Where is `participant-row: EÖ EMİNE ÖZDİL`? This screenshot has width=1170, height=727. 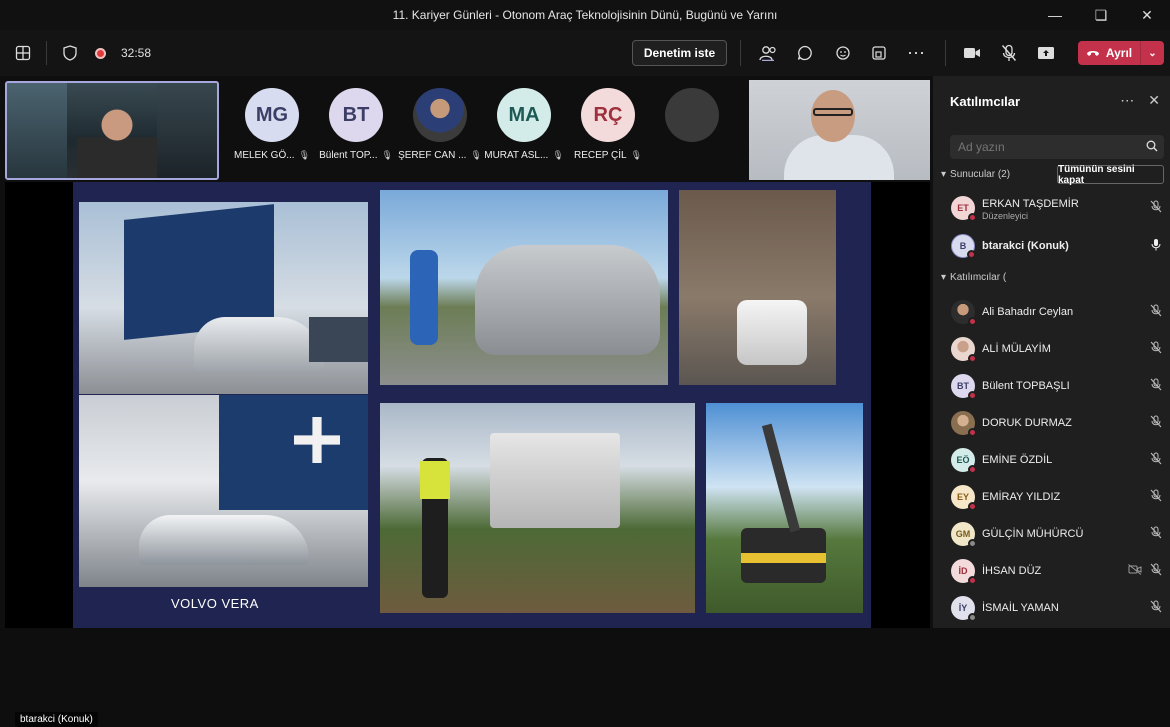 participant-row: EÖ EMİNE ÖZDİL is located at coordinates (1051, 460).